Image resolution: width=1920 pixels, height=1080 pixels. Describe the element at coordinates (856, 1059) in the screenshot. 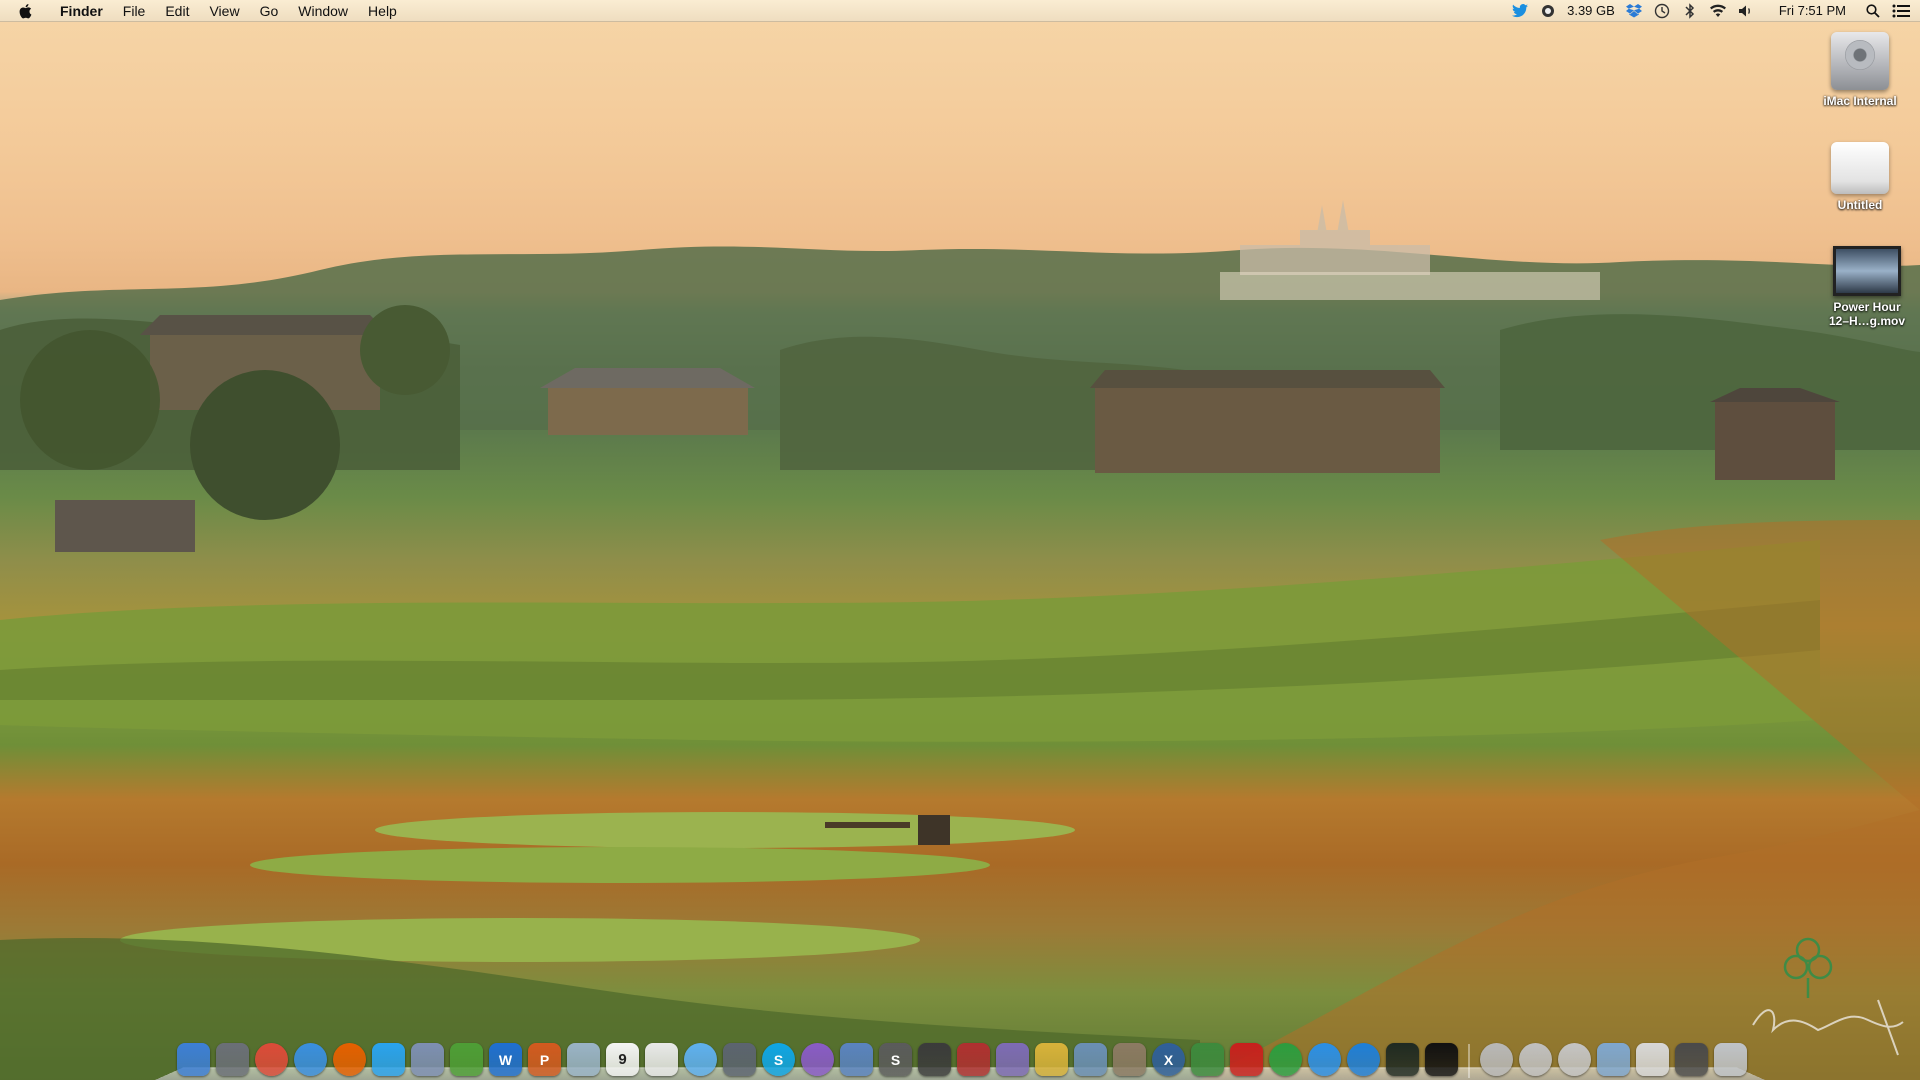

I see `xcode-icon` at that location.